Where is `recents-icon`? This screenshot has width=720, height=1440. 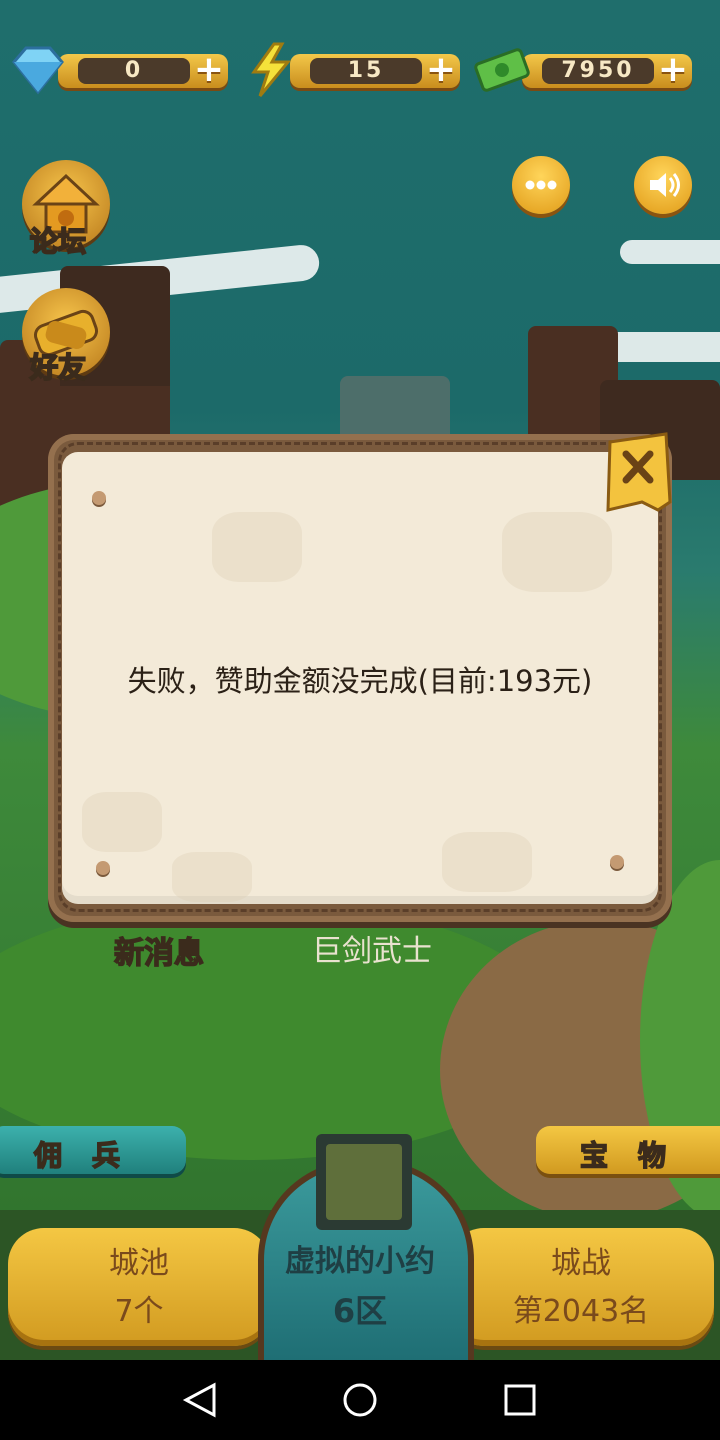
recents-icon is located at coordinates (520, 1400).